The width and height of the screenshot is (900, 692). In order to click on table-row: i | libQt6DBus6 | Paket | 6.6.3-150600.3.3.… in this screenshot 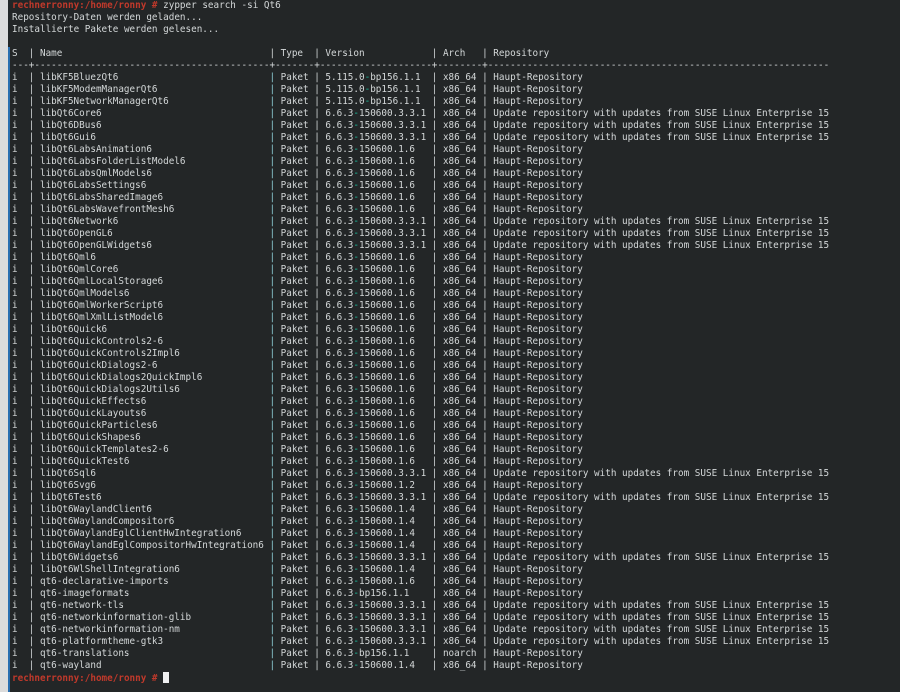, I will do `click(456, 126)`.